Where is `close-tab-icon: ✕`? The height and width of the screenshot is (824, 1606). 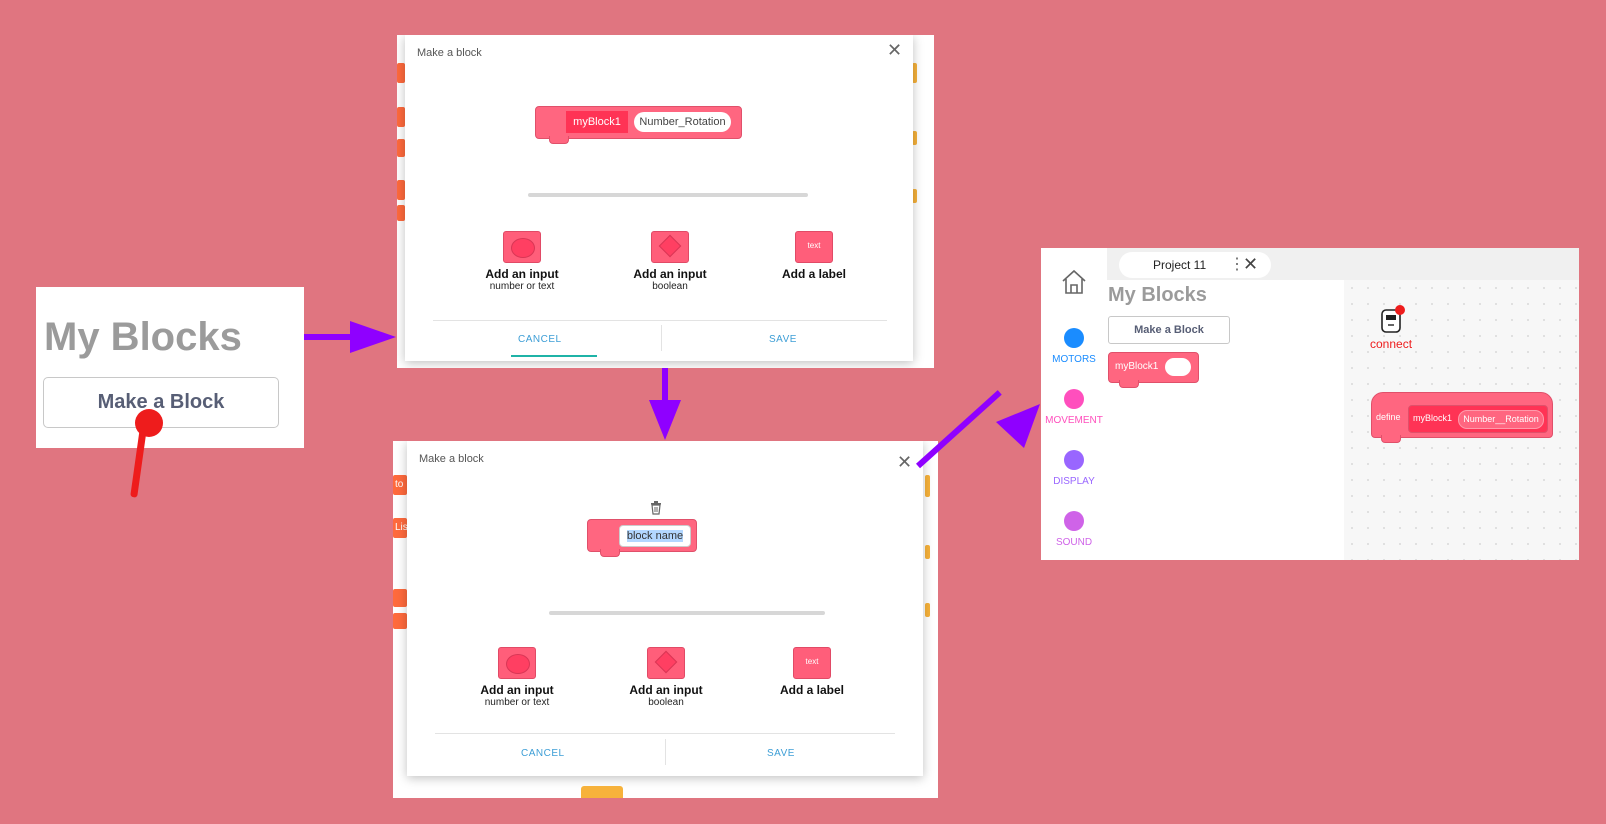 close-tab-icon: ✕ is located at coordinates (1250, 264).